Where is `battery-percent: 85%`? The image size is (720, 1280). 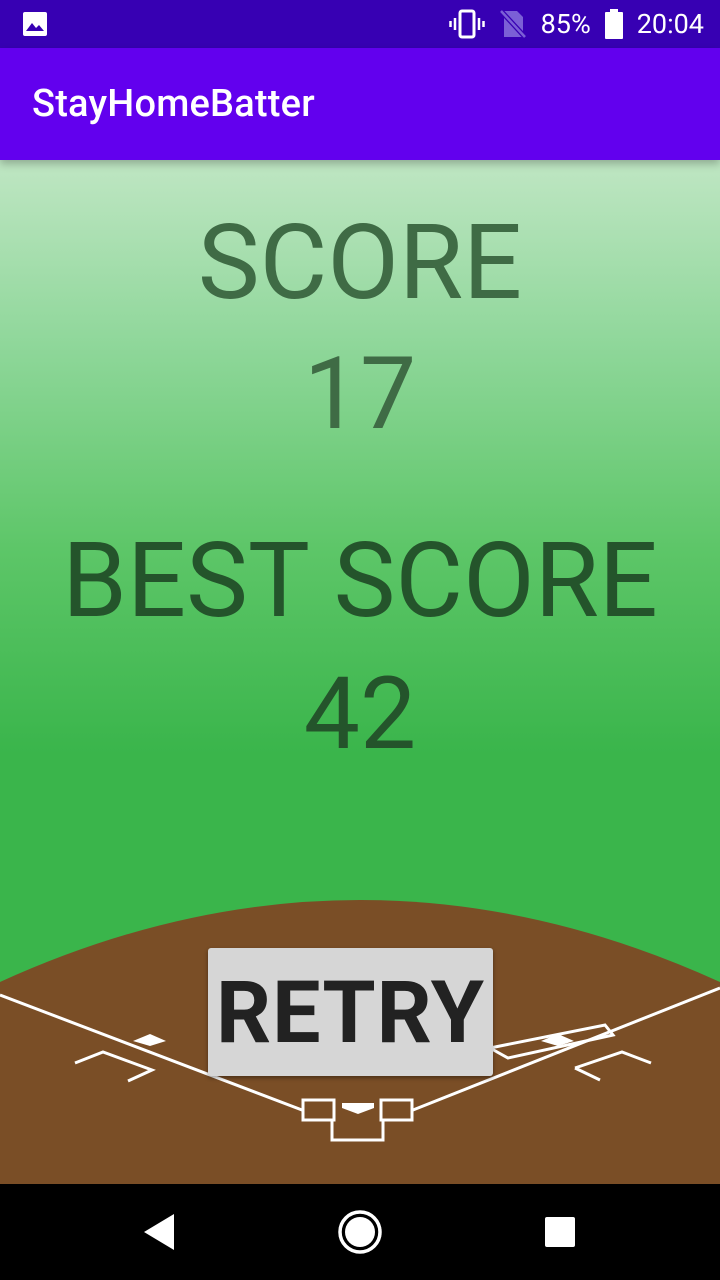
battery-percent: 85% is located at coordinates (565, 24).